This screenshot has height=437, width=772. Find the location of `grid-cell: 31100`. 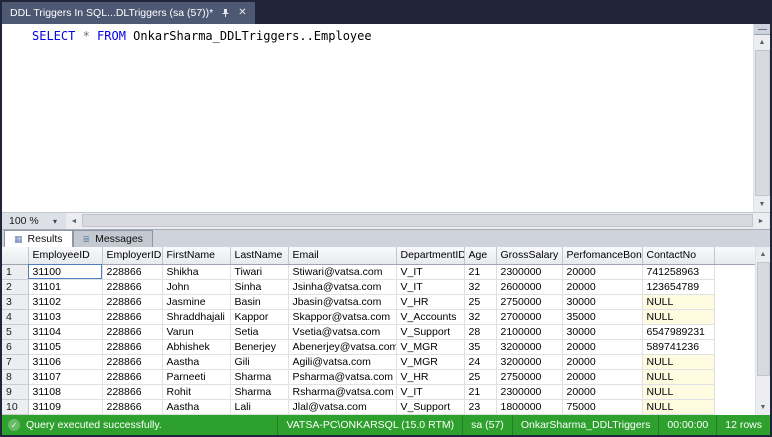

grid-cell: 31100 is located at coordinates (65, 272).